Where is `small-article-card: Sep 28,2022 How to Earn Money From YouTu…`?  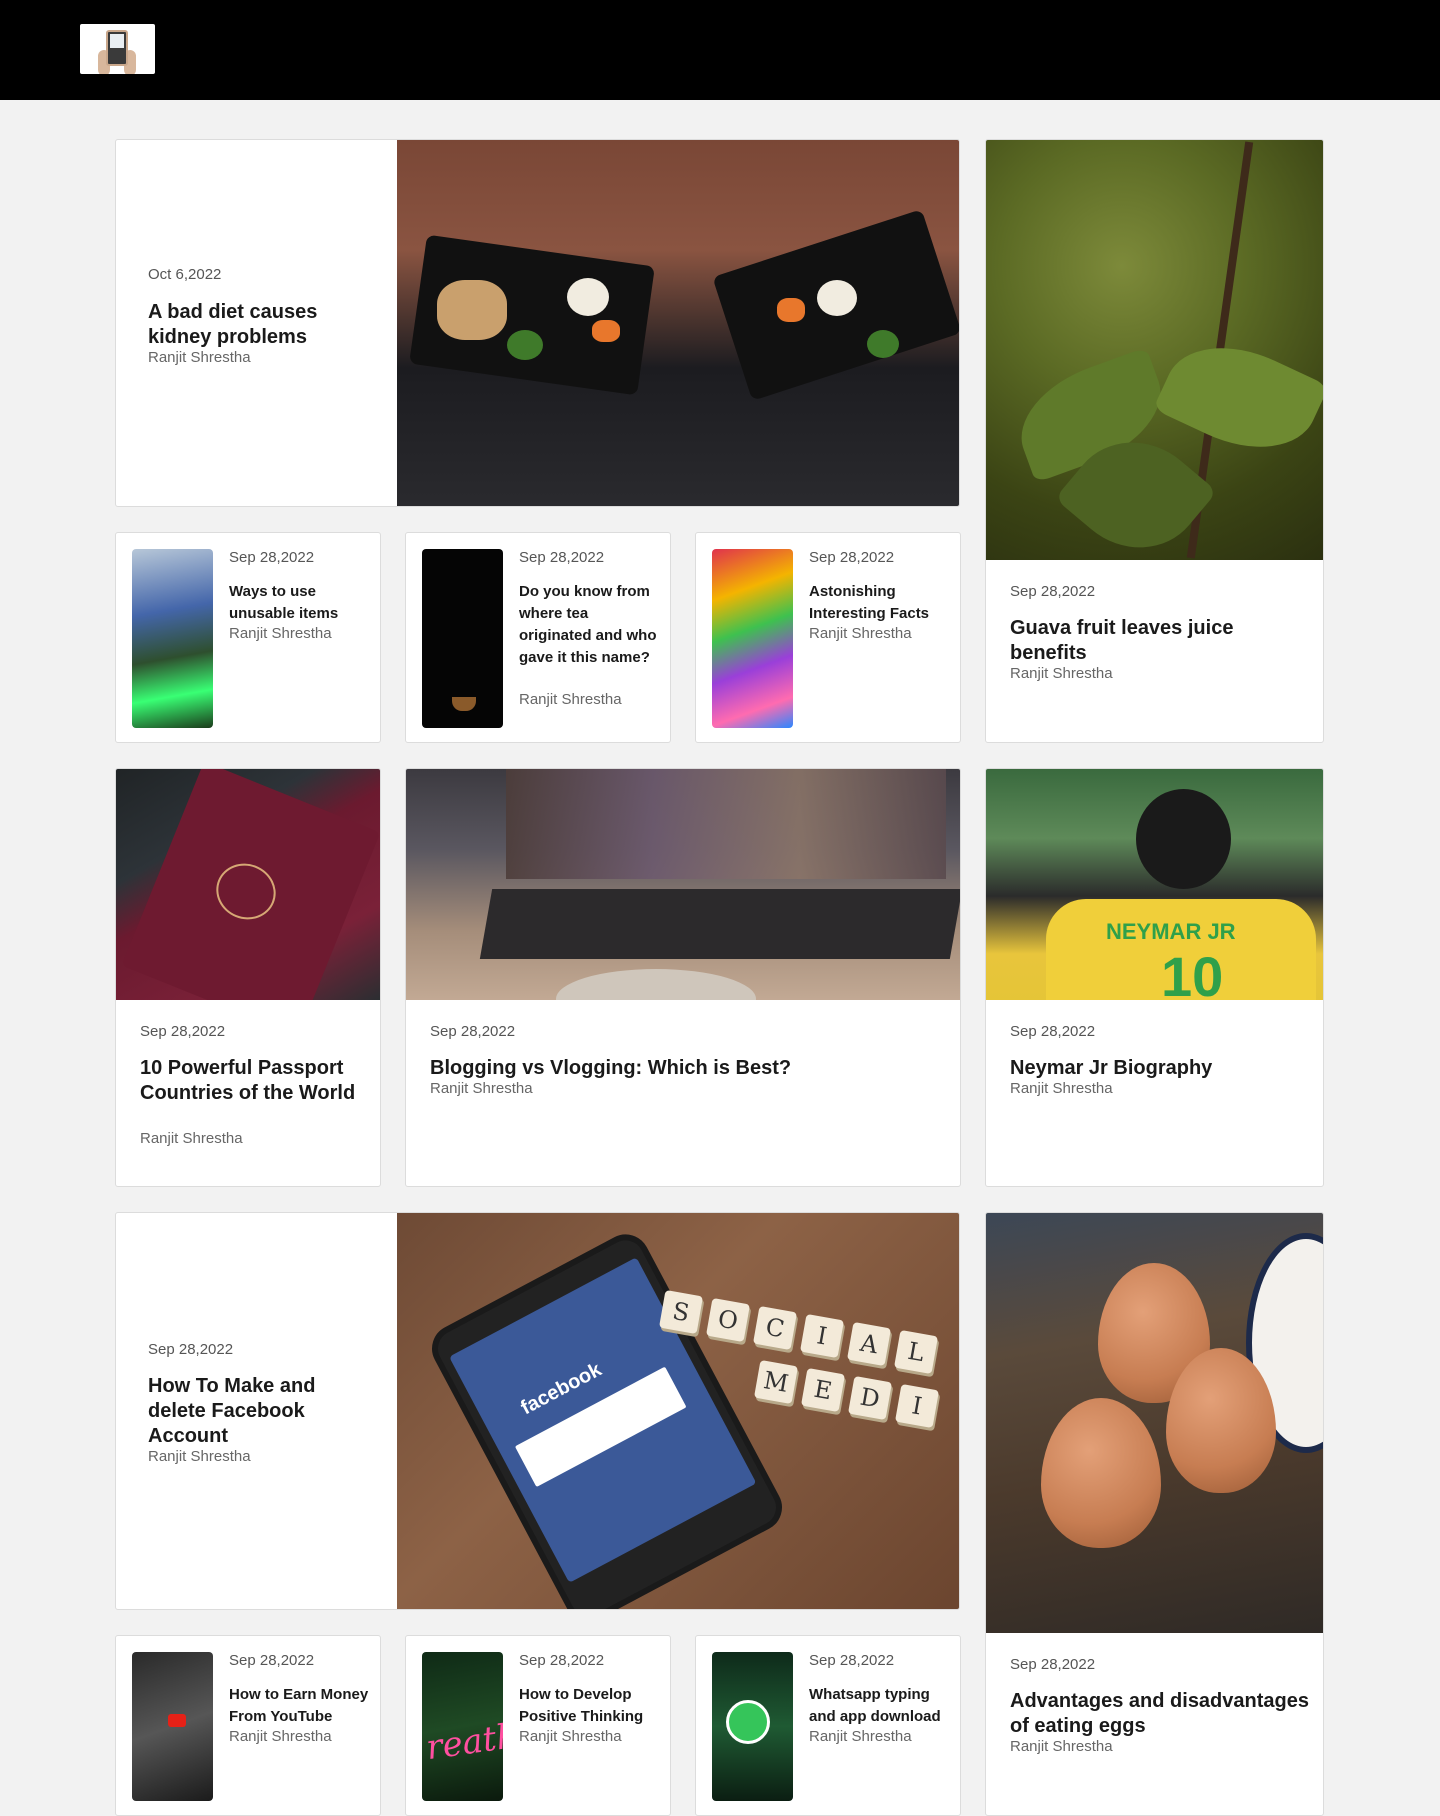
small-article-card: Sep 28,2022 How to Earn Money From YouTu… is located at coordinates (248, 1725).